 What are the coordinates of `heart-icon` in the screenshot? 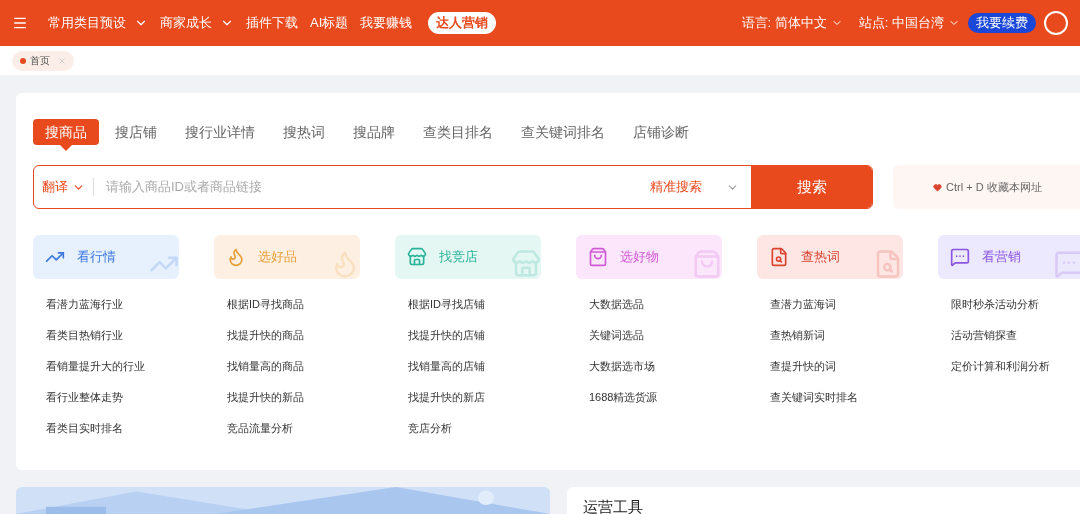 It's located at (937, 187).